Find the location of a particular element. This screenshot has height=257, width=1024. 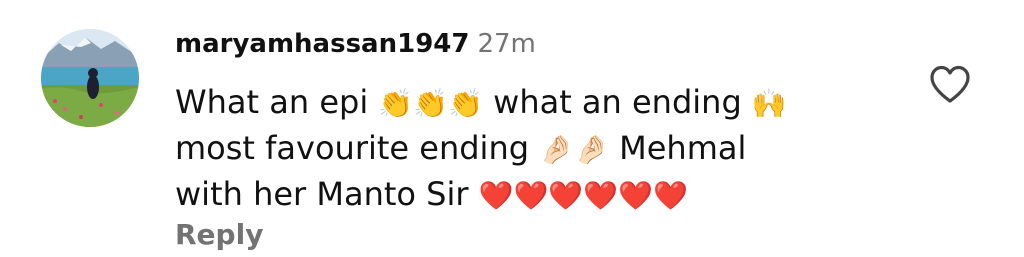

heart-outline-icon is located at coordinates (950, 84).